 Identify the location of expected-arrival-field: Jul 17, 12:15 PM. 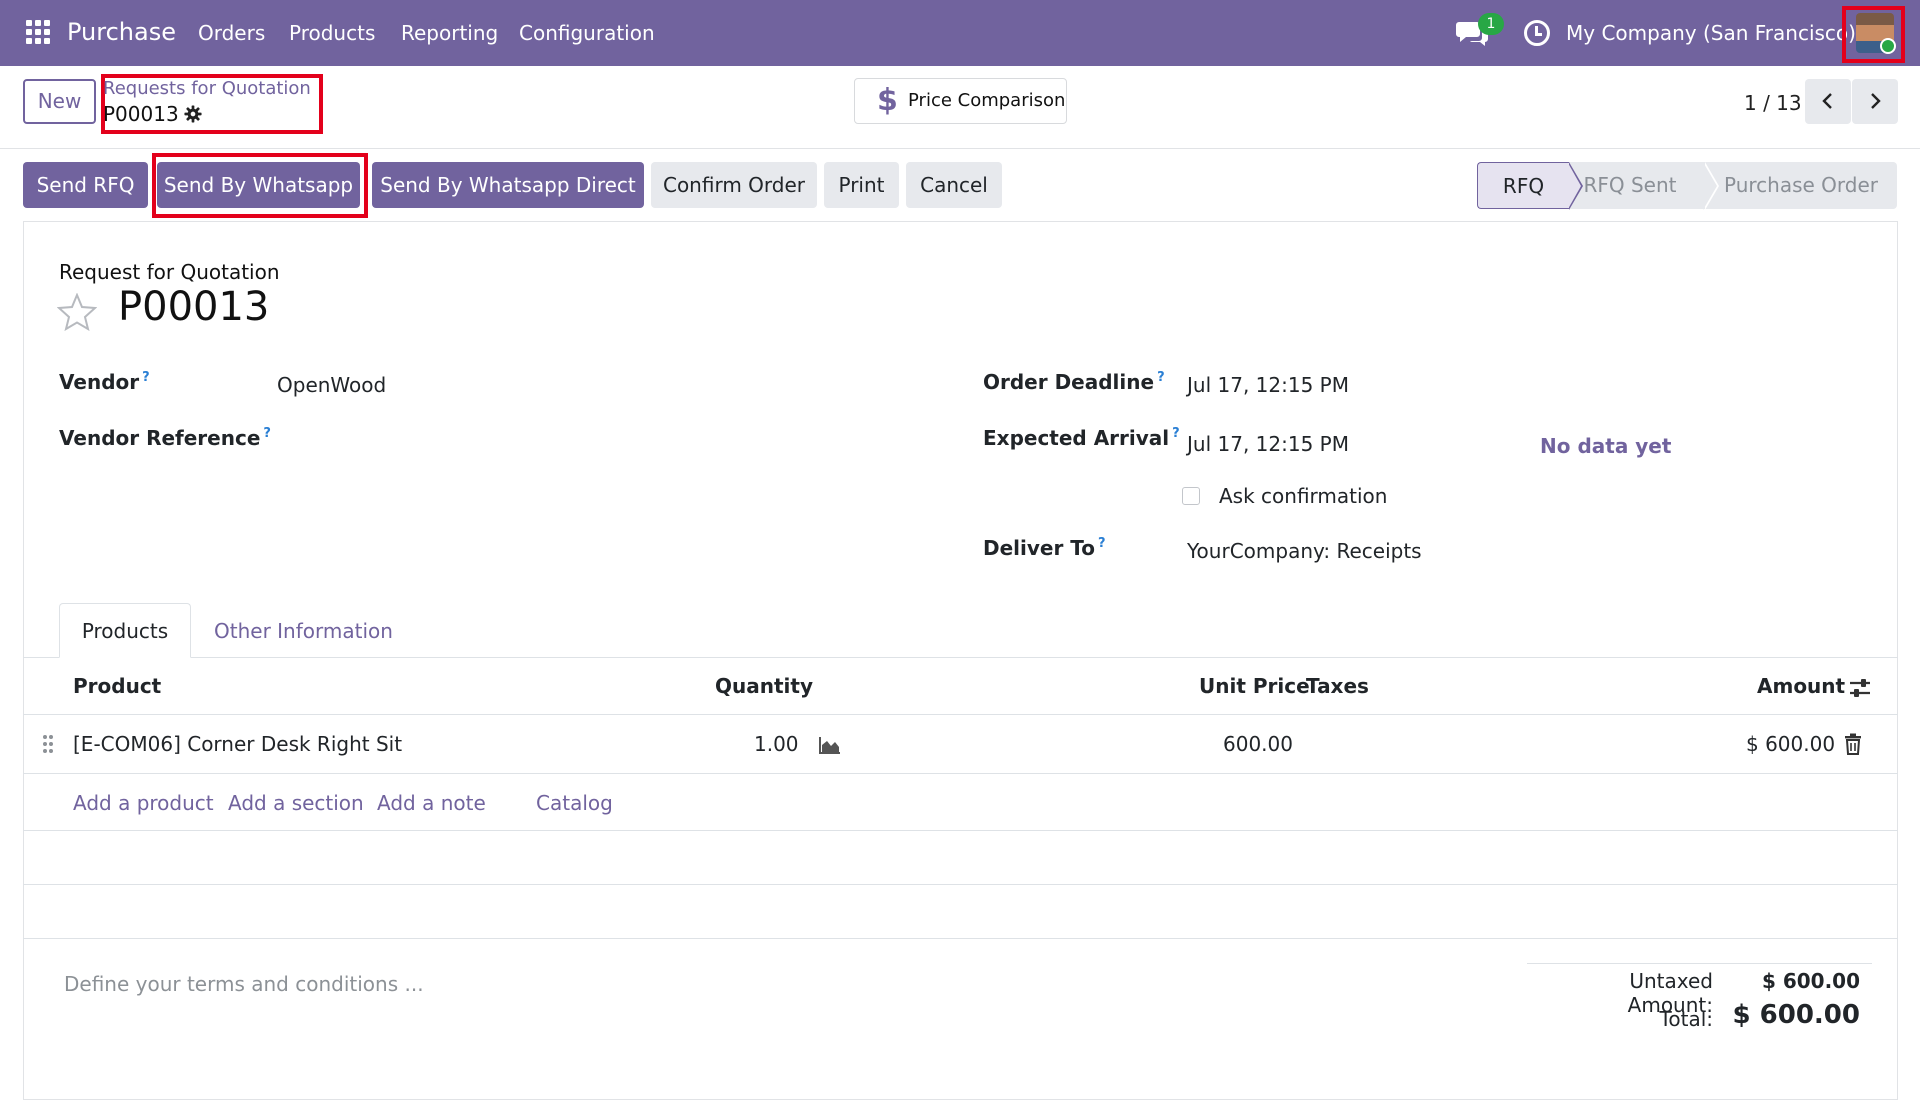
(1268, 444).